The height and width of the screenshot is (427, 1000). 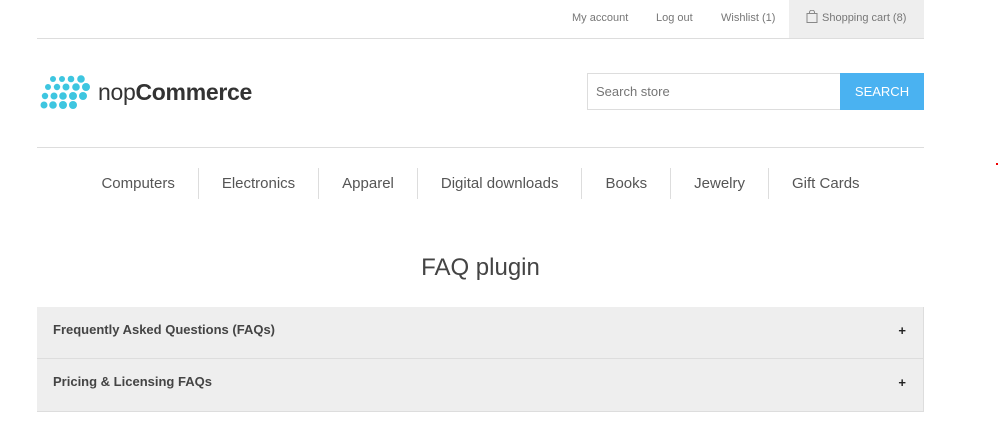 What do you see at coordinates (480, 267) in the screenshot?
I see `page-title: FAQ plugin` at bounding box center [480, 267].